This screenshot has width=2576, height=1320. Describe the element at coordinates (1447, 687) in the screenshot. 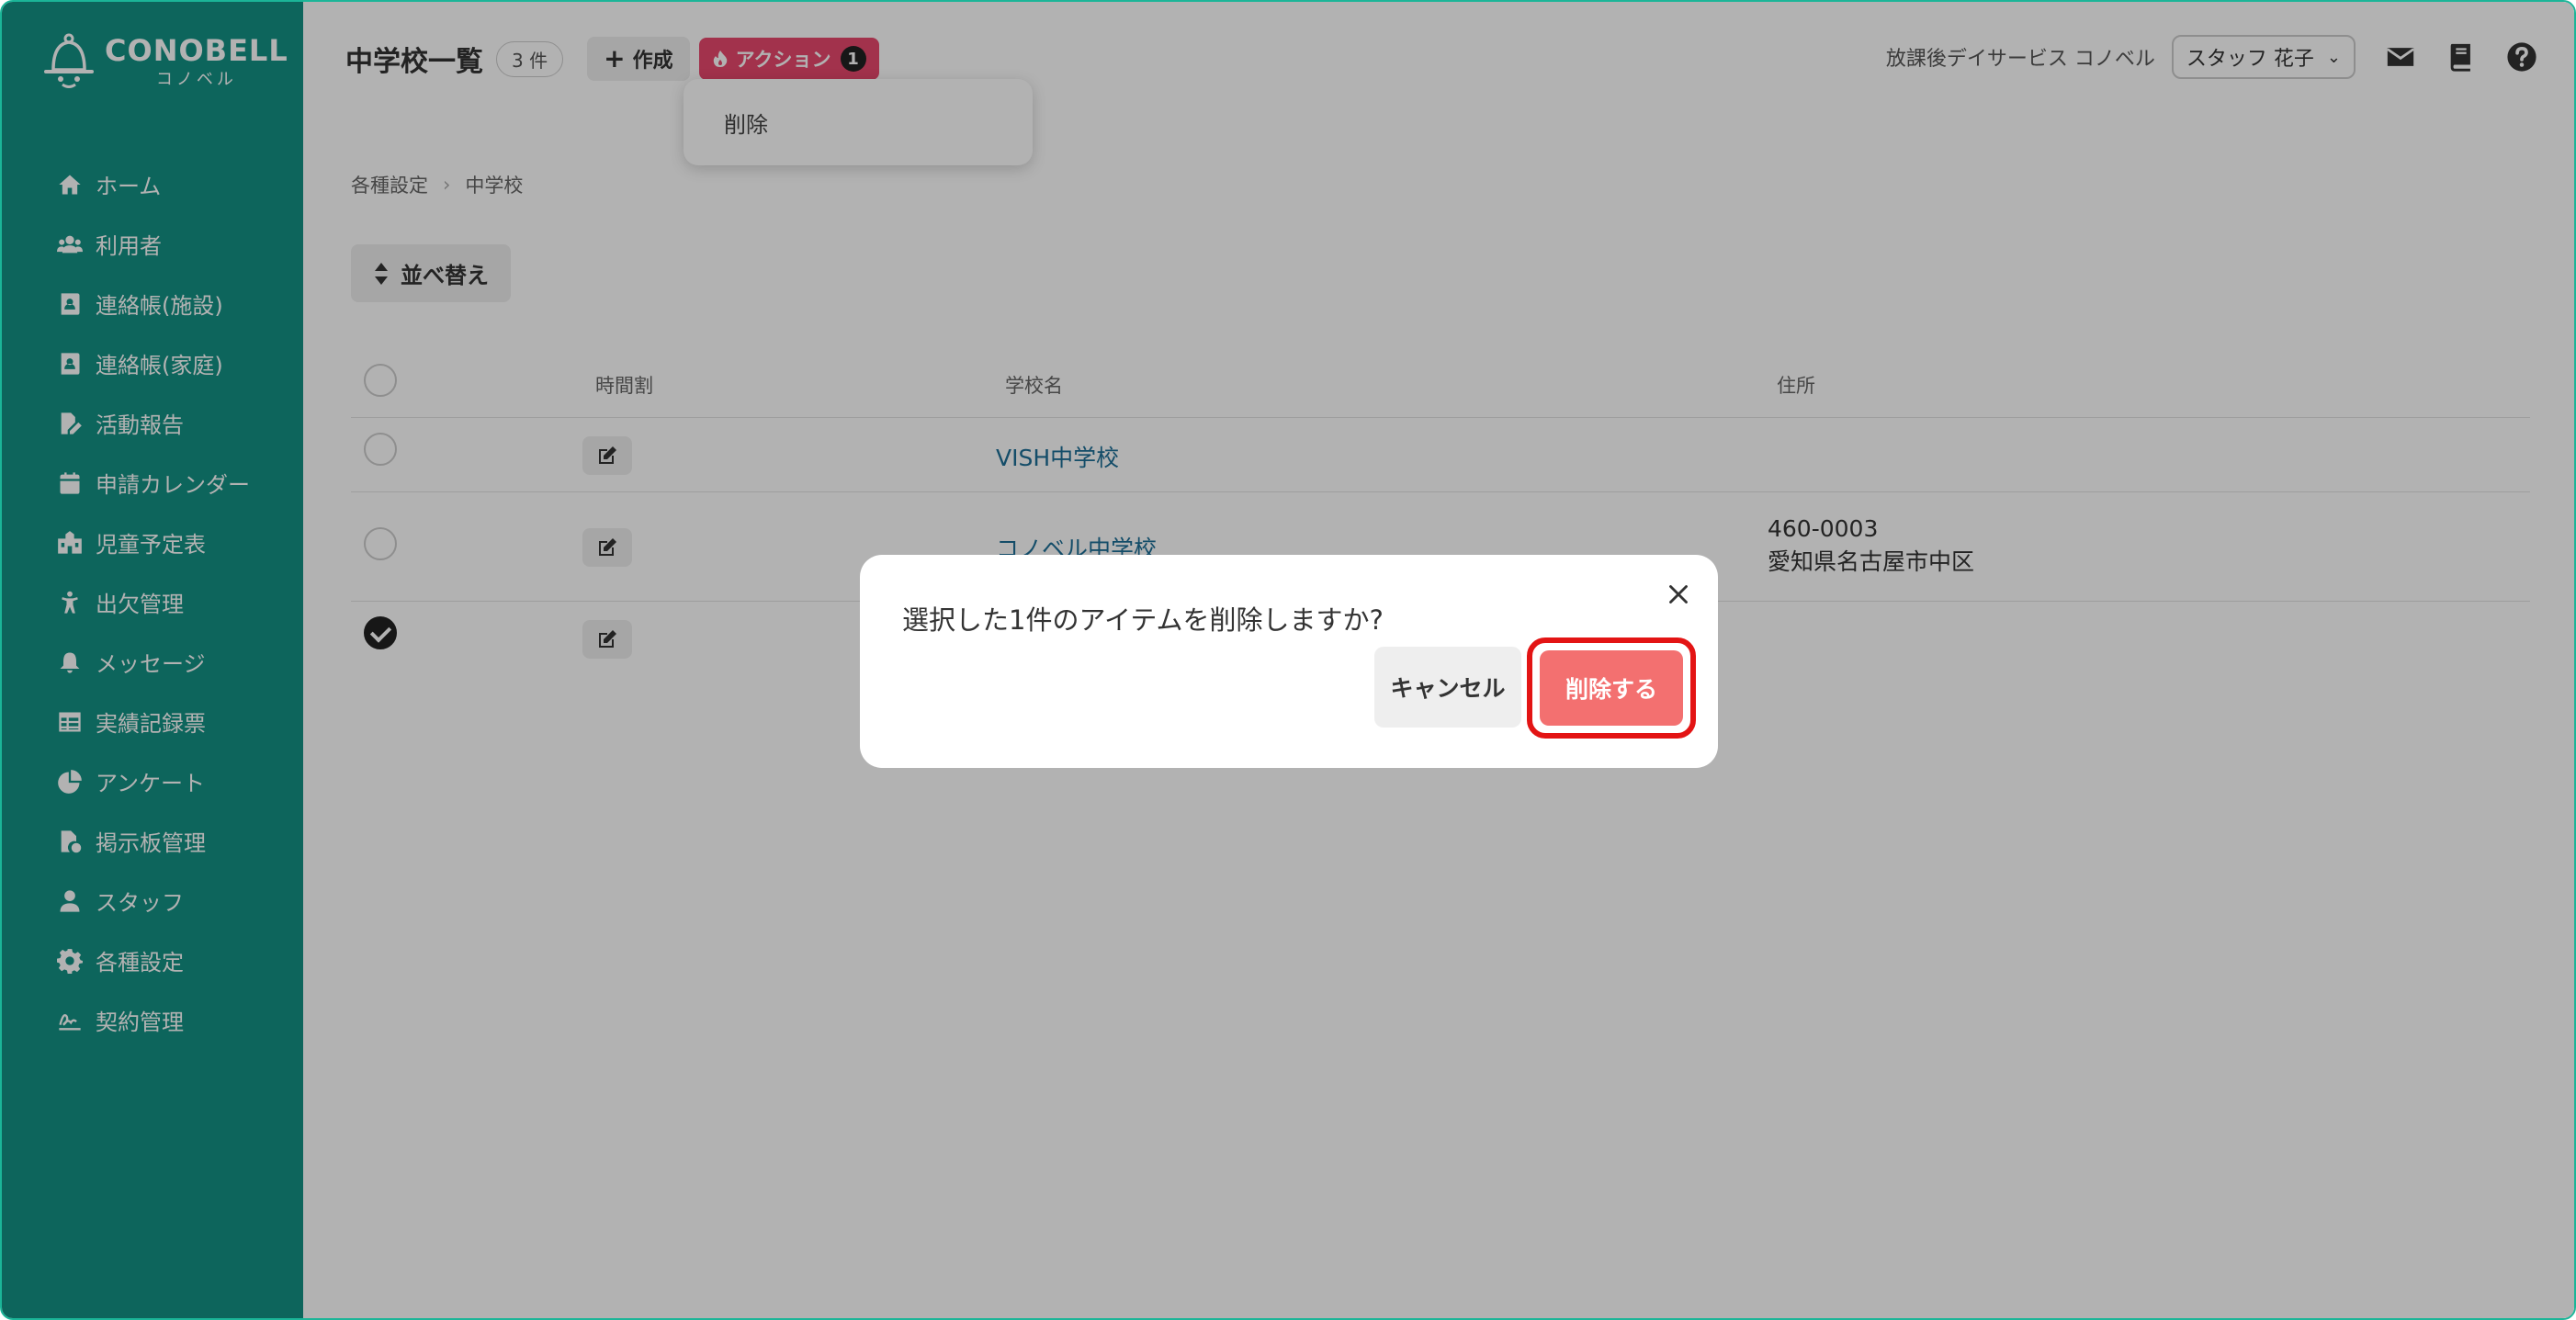

I see `cancel-button: キャンセル` at that location.